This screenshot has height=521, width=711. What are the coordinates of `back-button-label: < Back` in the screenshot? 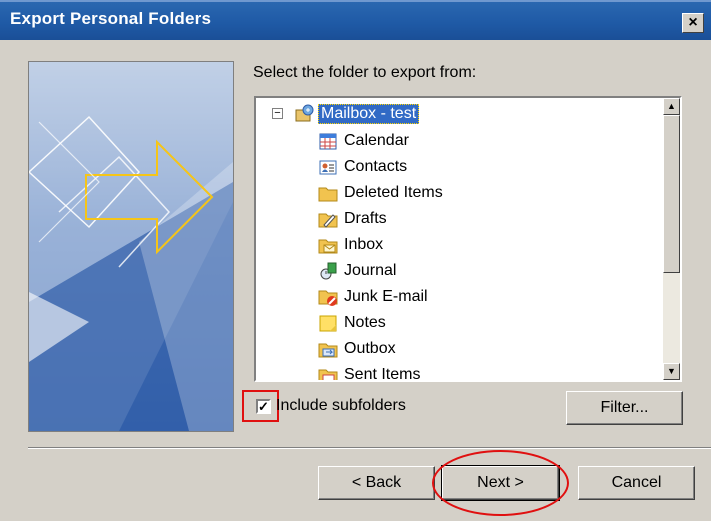 It's located at (376, 482).